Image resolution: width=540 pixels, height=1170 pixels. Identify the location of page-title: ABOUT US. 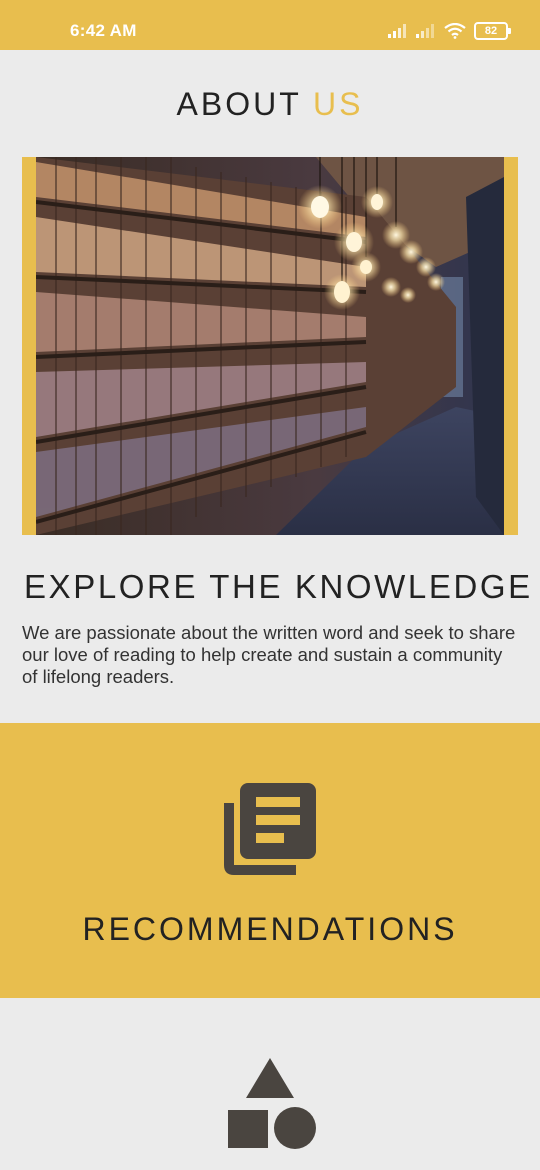
(270, 104).